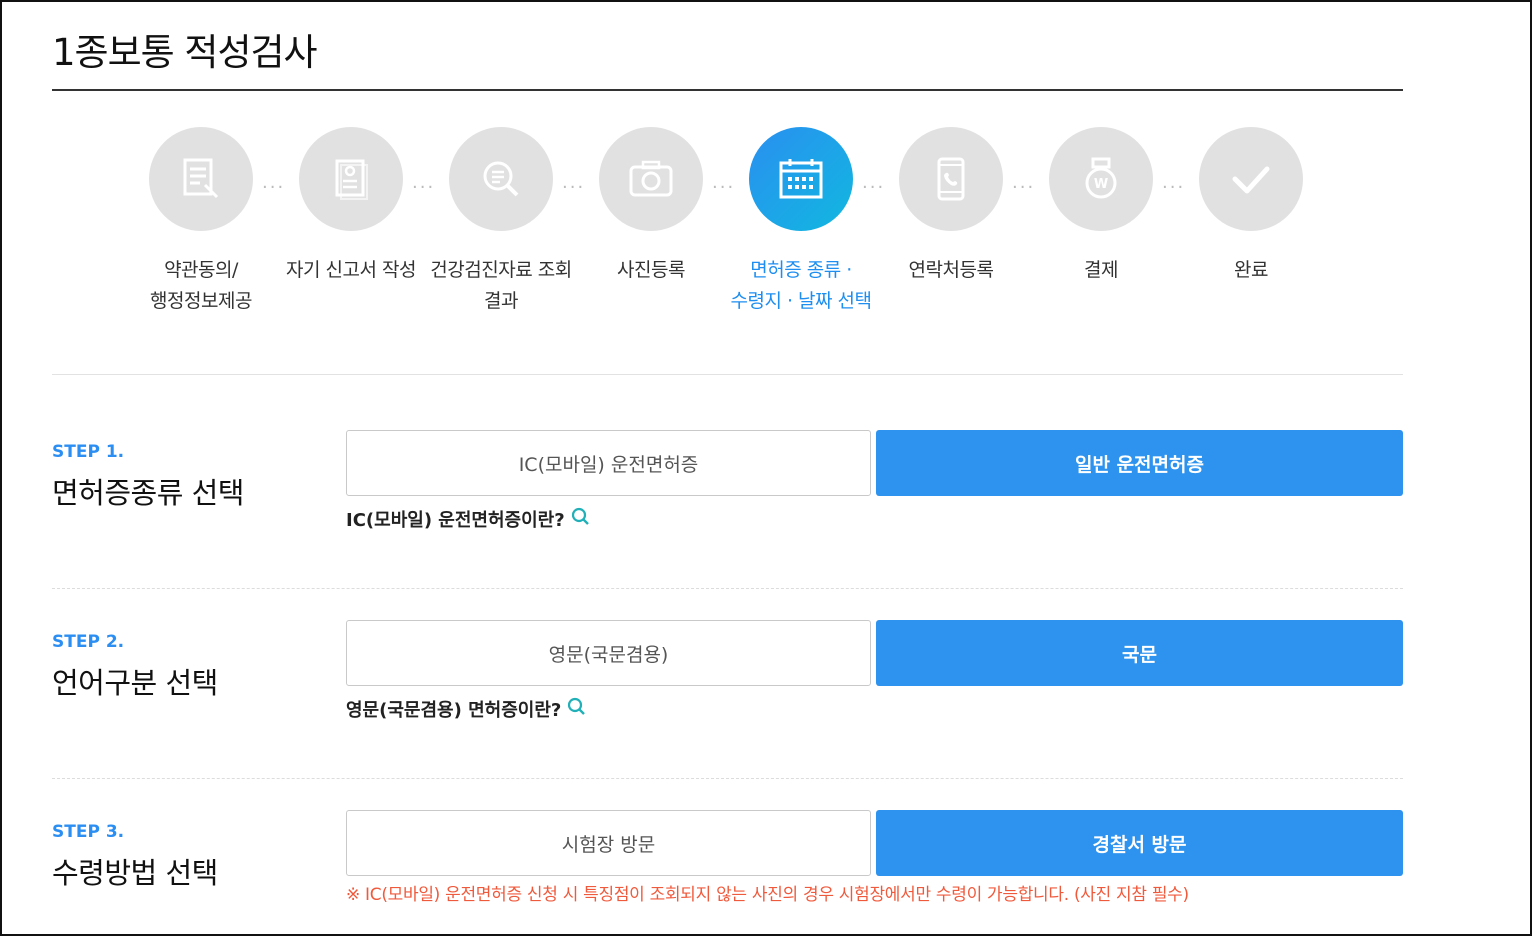 This screenshot has width=1532, height=936. What do you see at coordinates (351, 270) in the screenshot?
I see `step-label: 자기 신고서 작성` at bounding box center [351, 270].